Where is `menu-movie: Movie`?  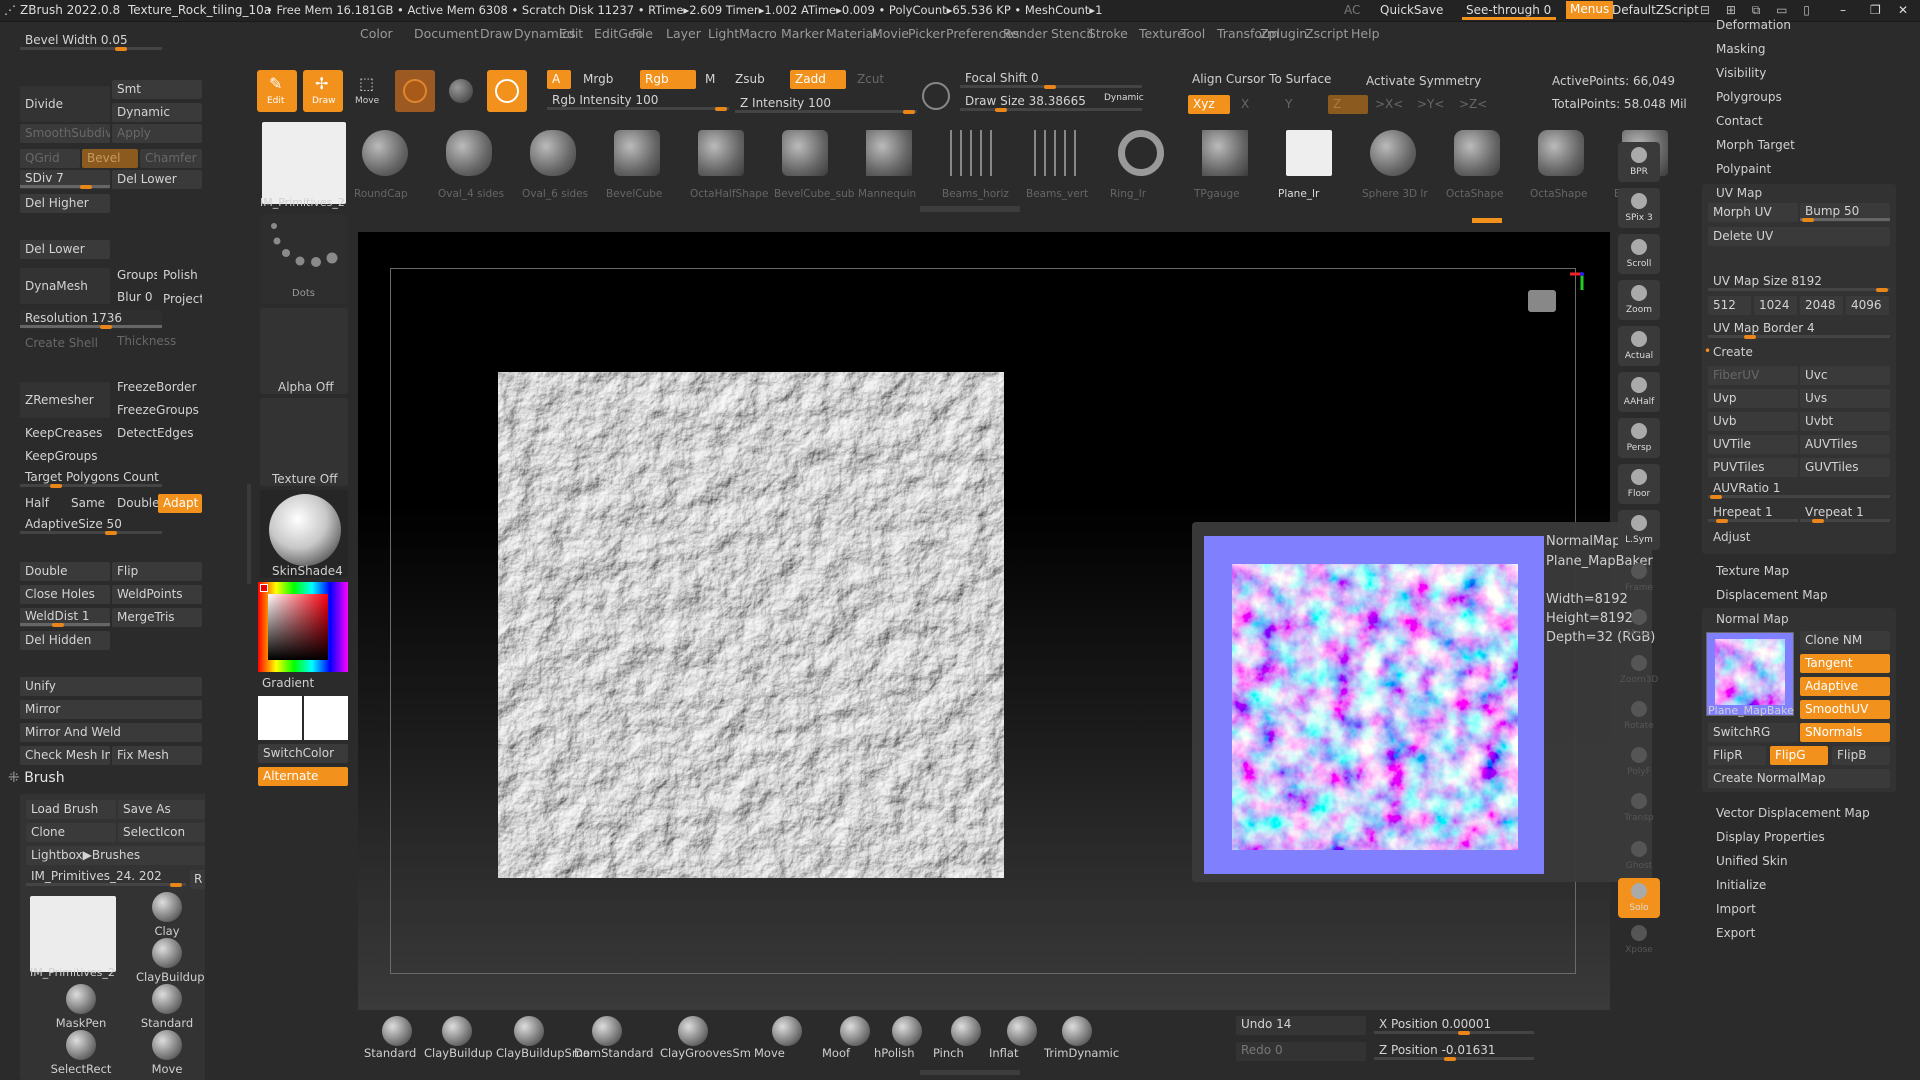 menu-movie: Movie is located at coordinates (890, 33).